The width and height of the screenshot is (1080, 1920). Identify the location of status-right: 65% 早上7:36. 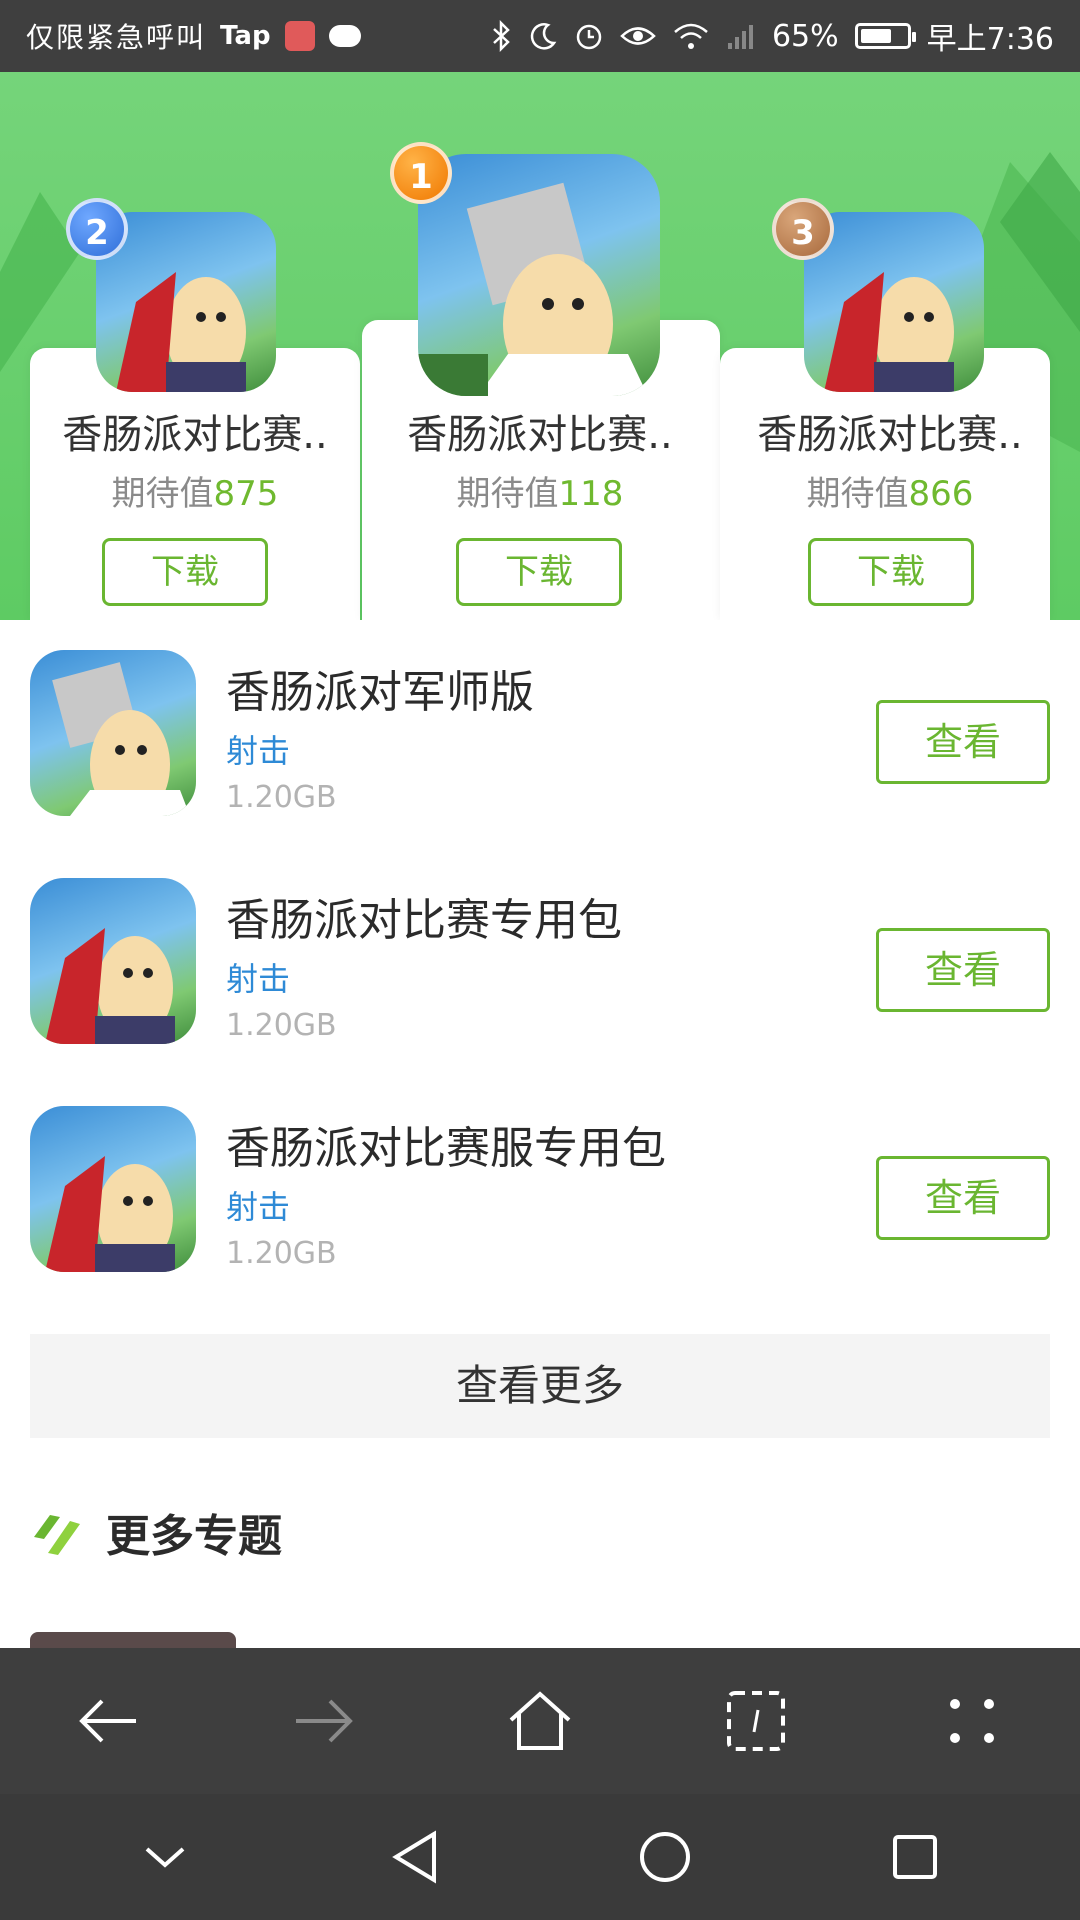
(773, 36).